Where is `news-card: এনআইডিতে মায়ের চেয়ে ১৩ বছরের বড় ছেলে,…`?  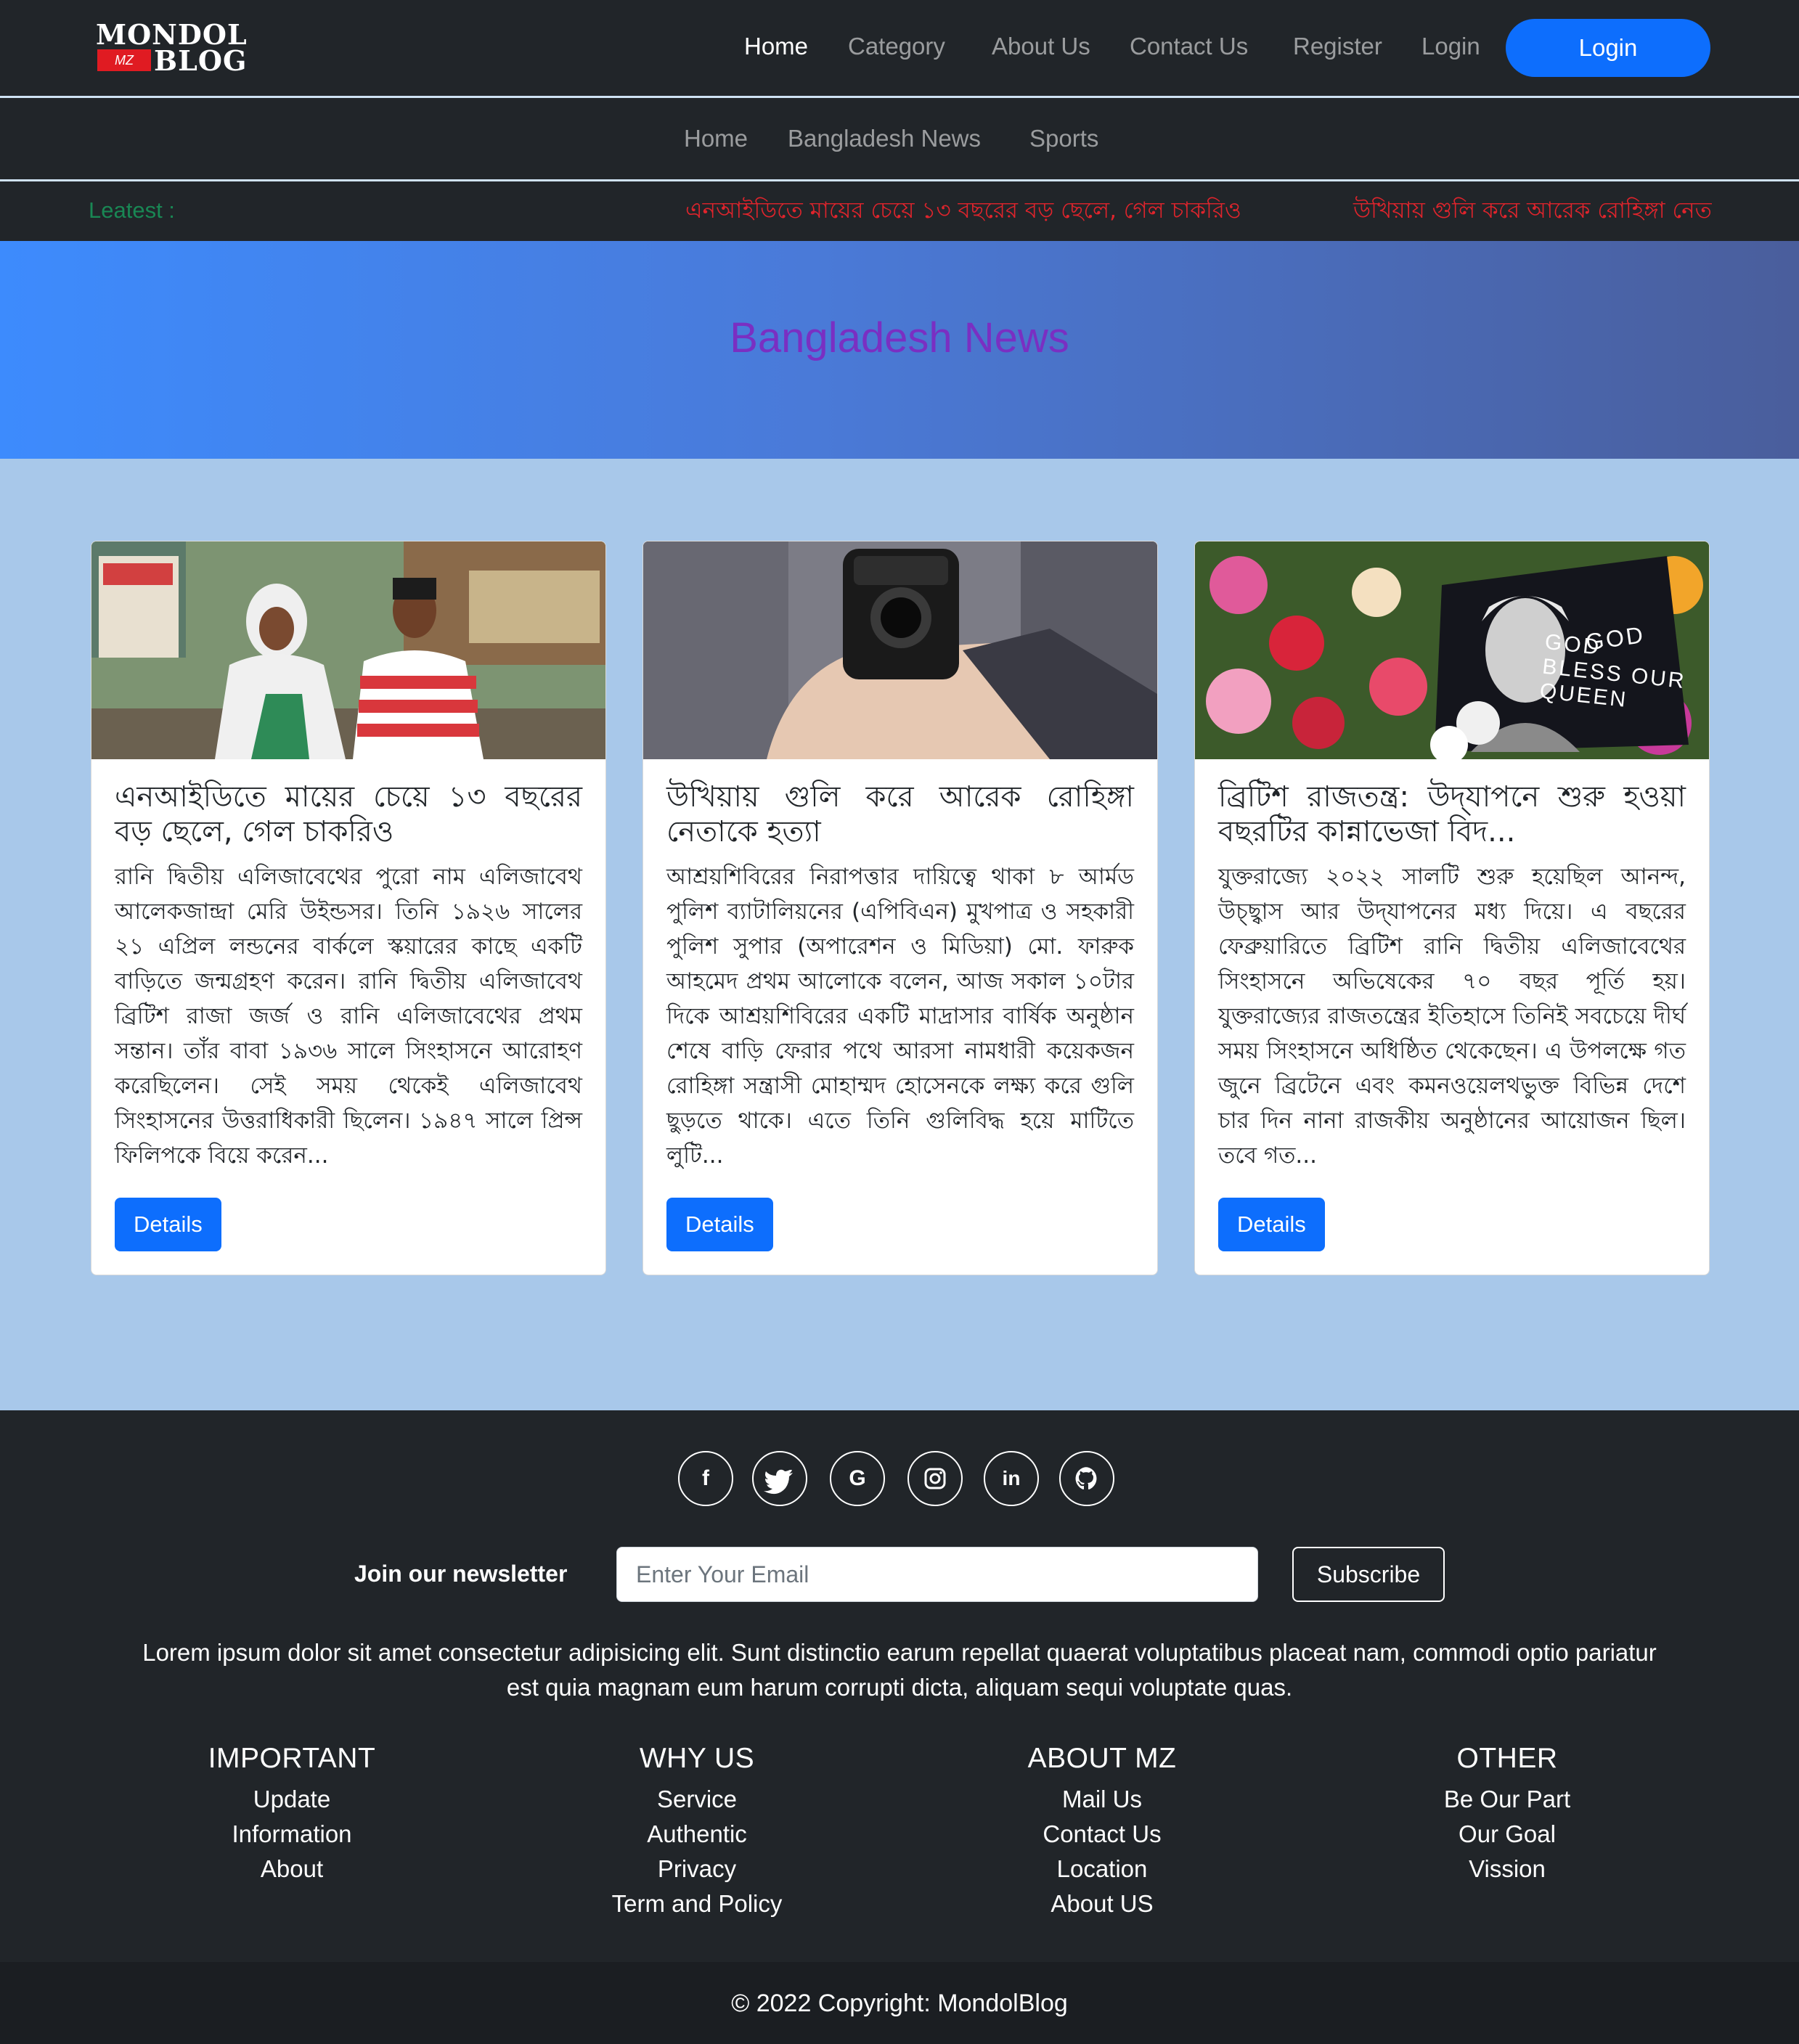
news-card: এনআইডিতে মায়ের চেয়ে ১৩ বছরের বড় ছেলে,… is located at coordinates (348, 908).